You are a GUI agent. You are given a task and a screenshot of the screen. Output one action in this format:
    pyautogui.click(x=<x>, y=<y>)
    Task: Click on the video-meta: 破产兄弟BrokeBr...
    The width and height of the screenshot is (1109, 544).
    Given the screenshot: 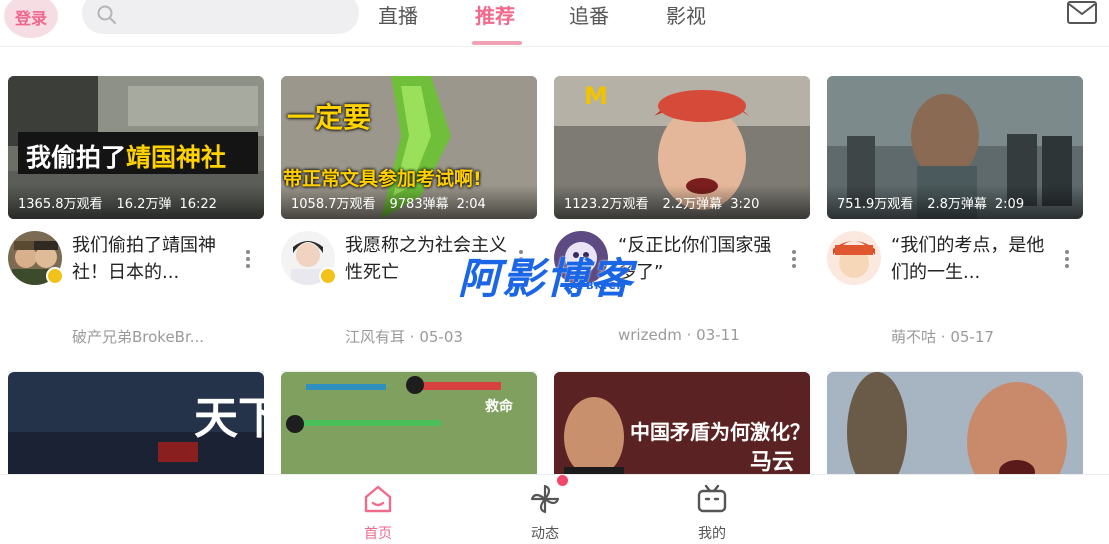 What is the action you would take?
    pyautogui.click(x=138, y=336)
    